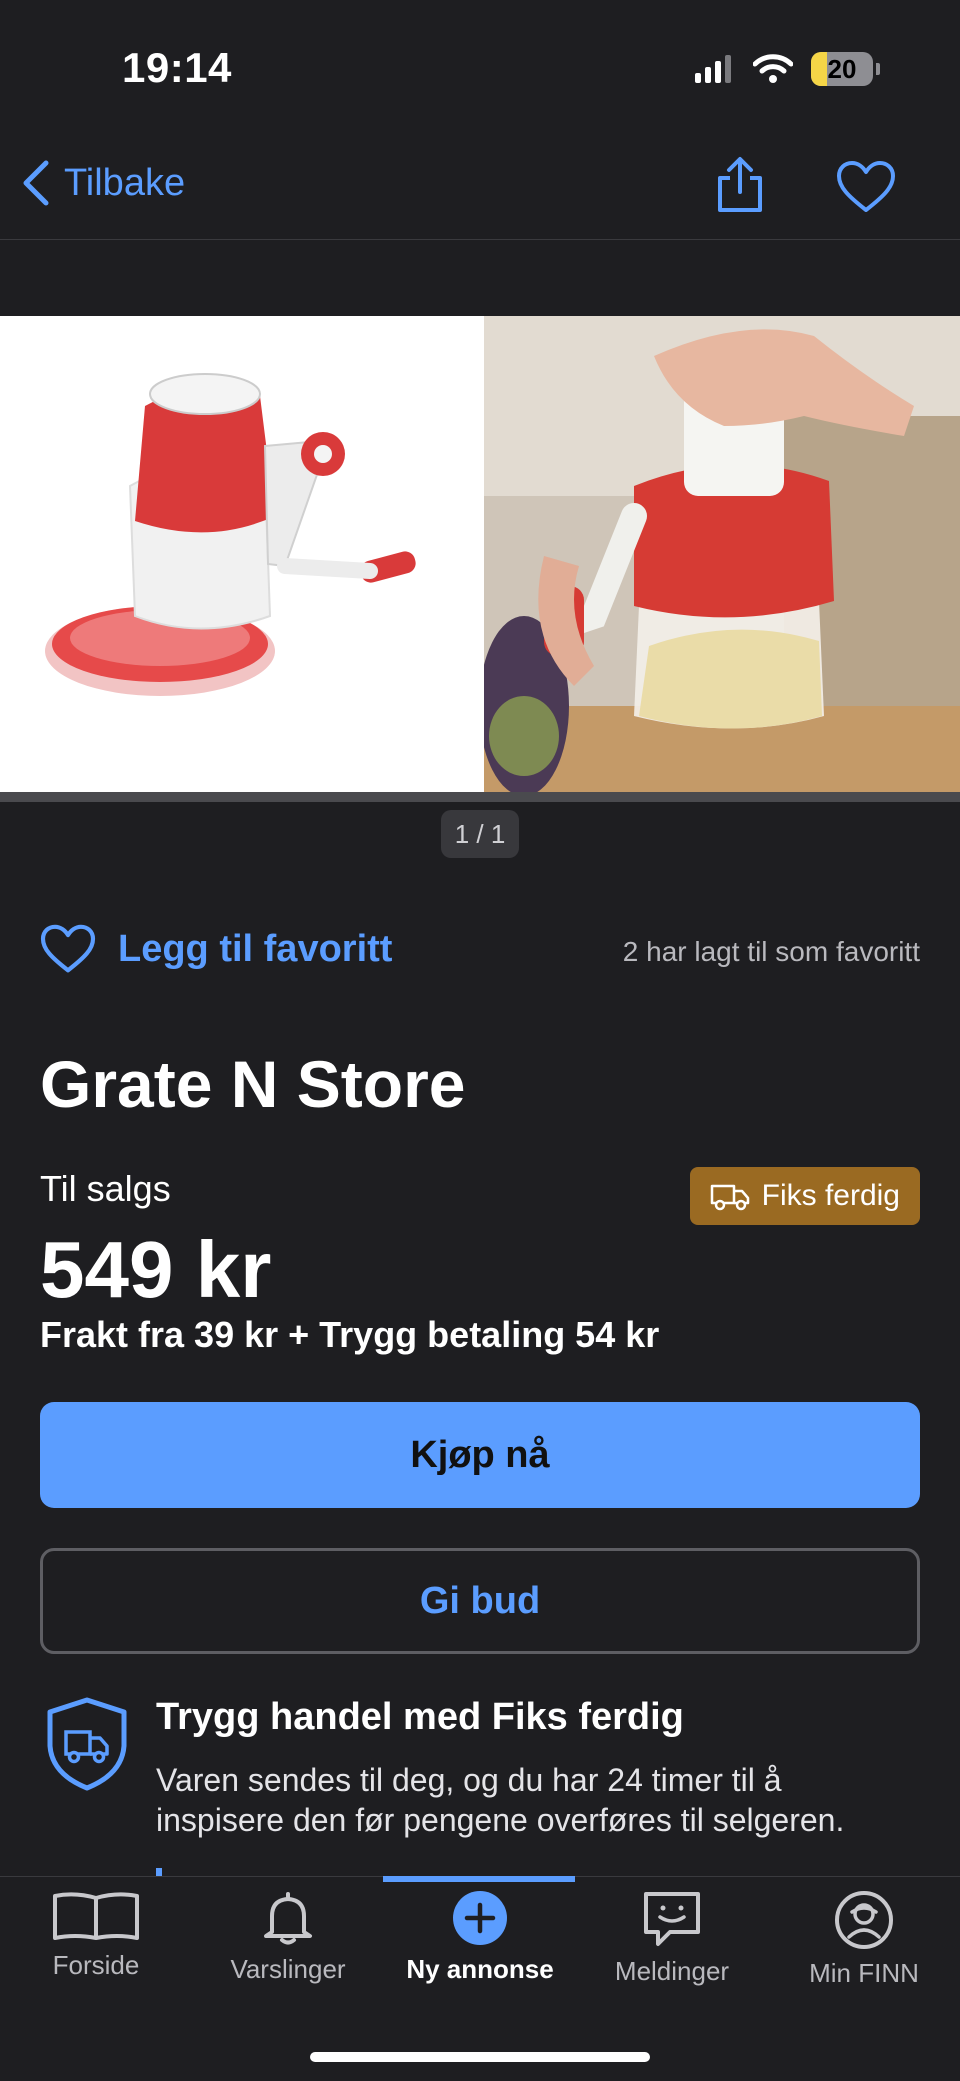  I want to click on heart-icon, so click(68, 948).